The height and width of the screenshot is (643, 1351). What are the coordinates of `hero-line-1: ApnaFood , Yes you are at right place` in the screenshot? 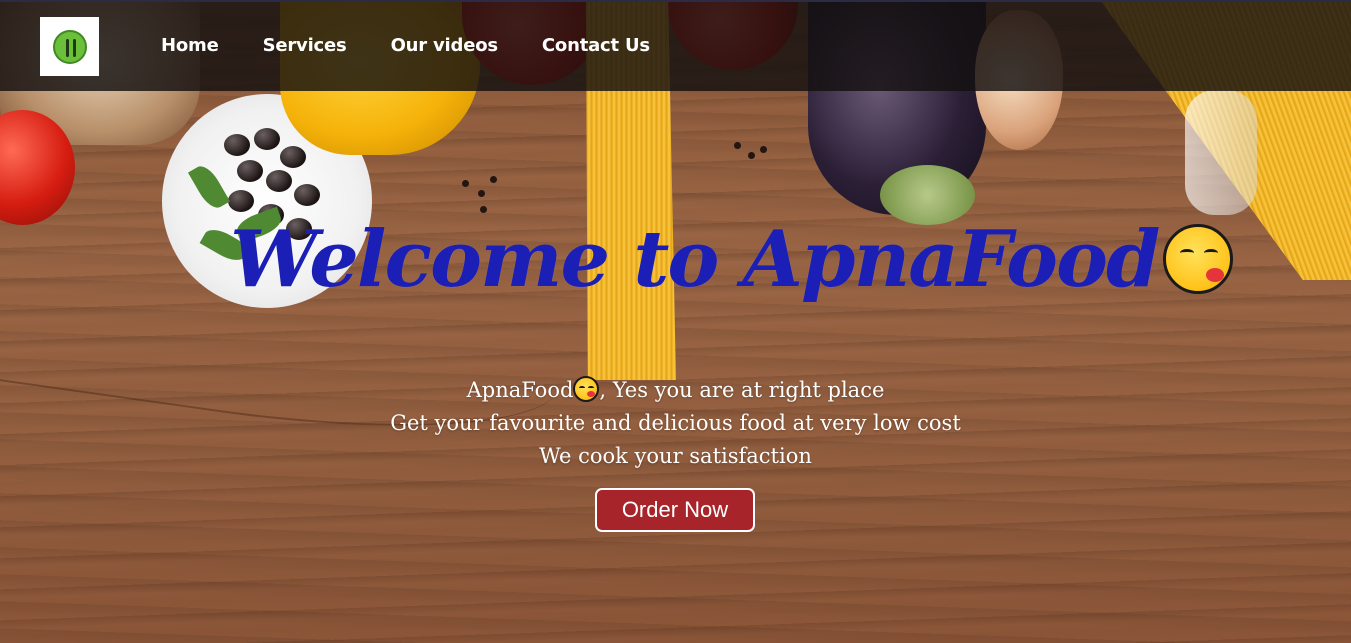 It's located at (675, 390).